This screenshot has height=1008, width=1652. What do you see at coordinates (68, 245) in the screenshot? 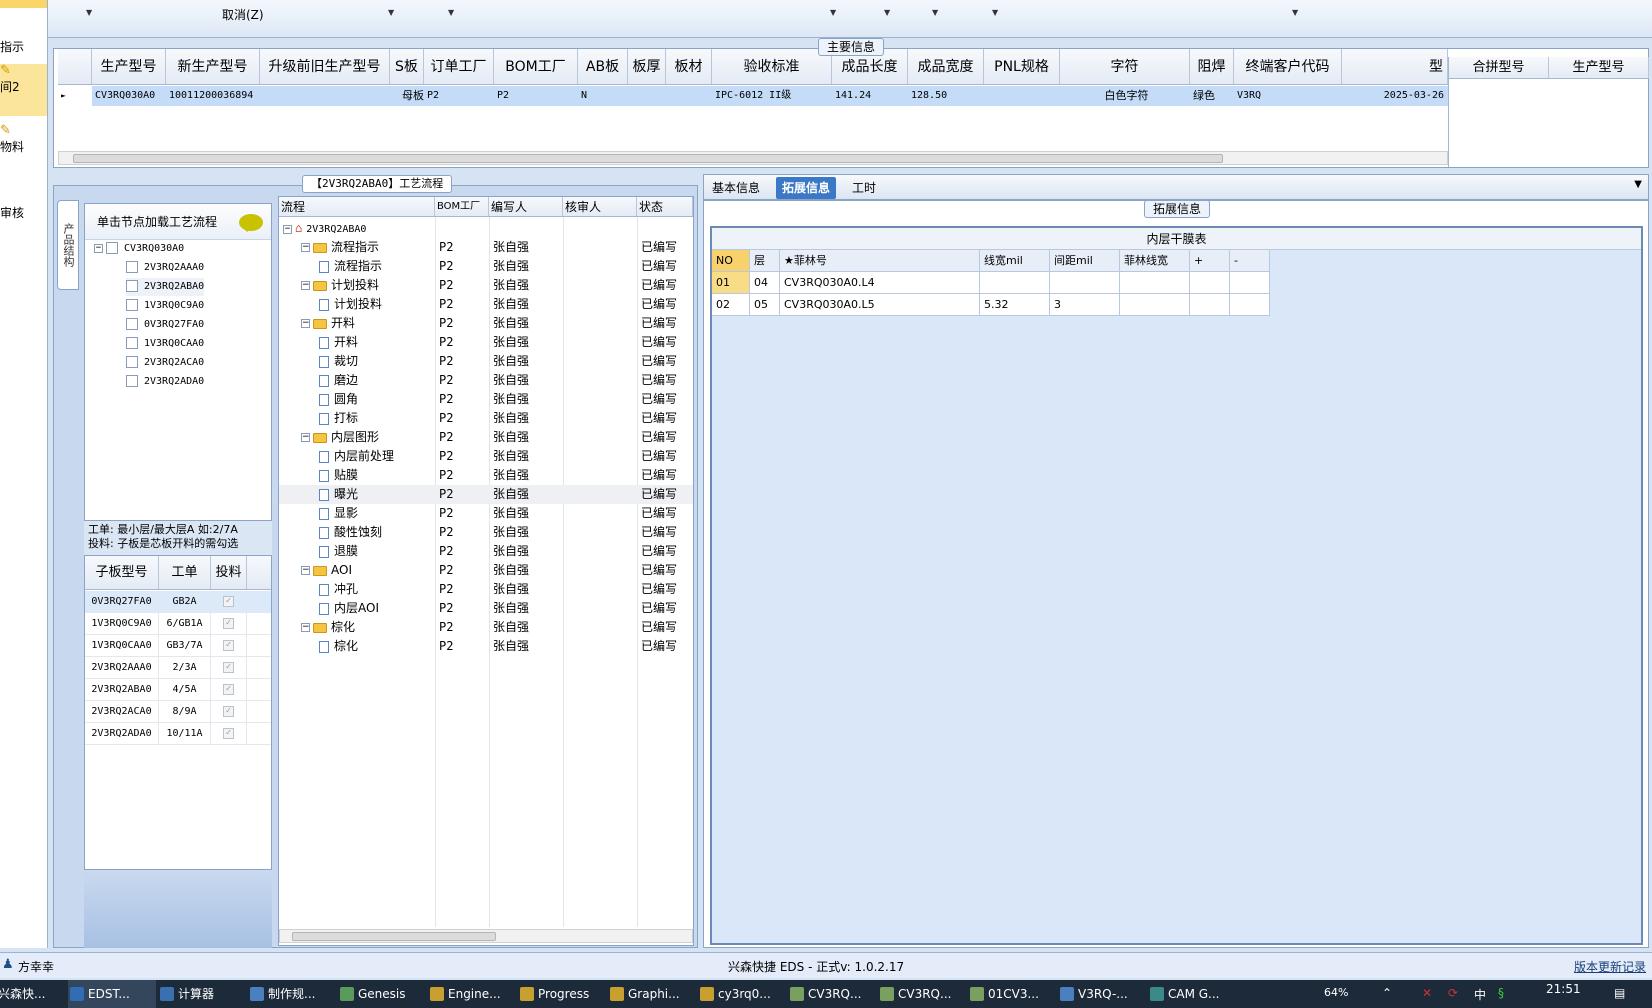
I see `vertical-tab-structure: 产品结构` at bounding box center [68, 245].